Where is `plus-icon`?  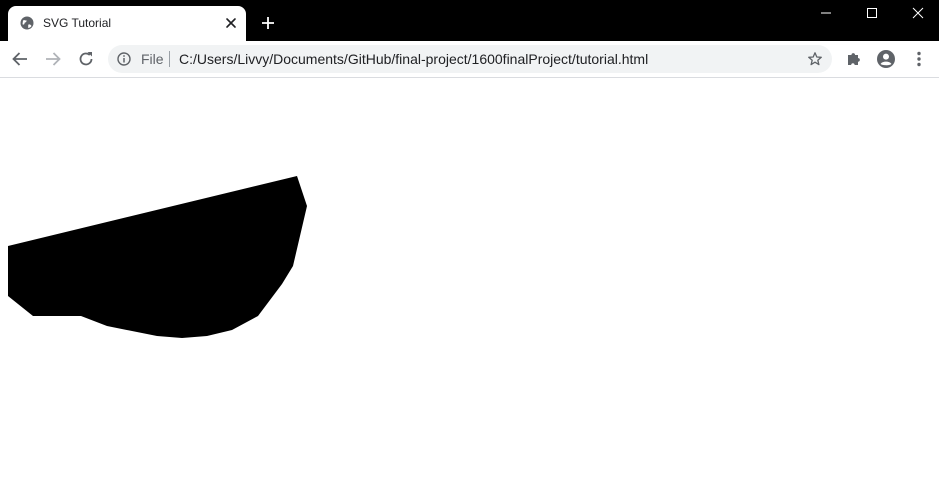 plus-icon is located at coordinates (268, 23).